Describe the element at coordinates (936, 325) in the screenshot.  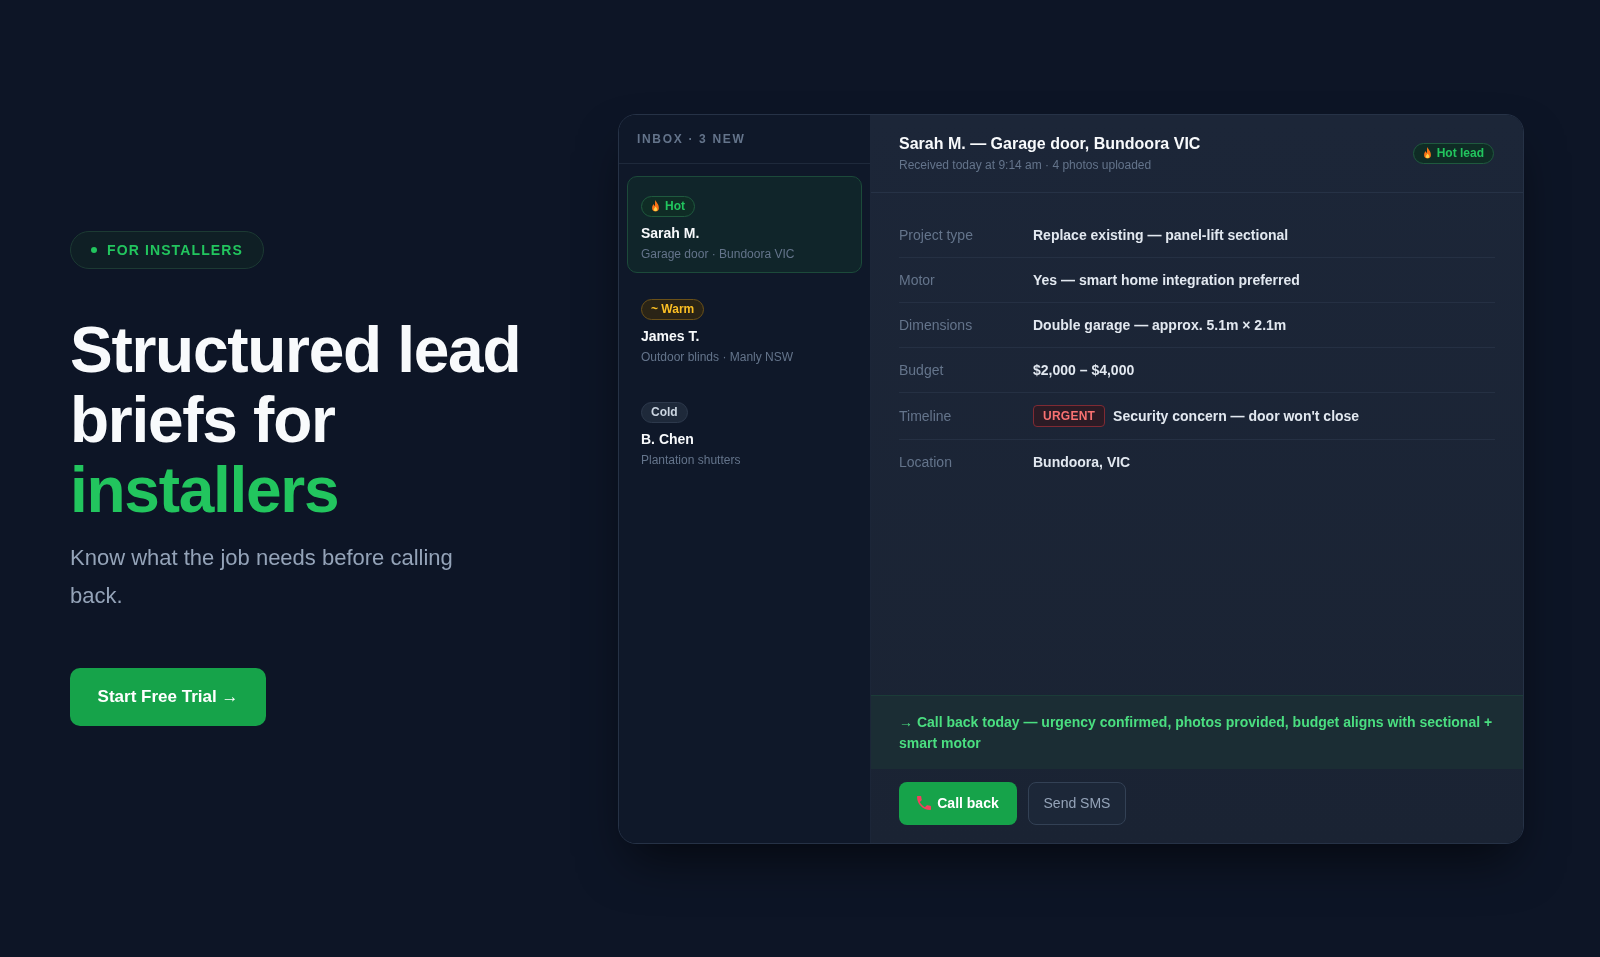
I see `field-label: Dimensions` at that location.